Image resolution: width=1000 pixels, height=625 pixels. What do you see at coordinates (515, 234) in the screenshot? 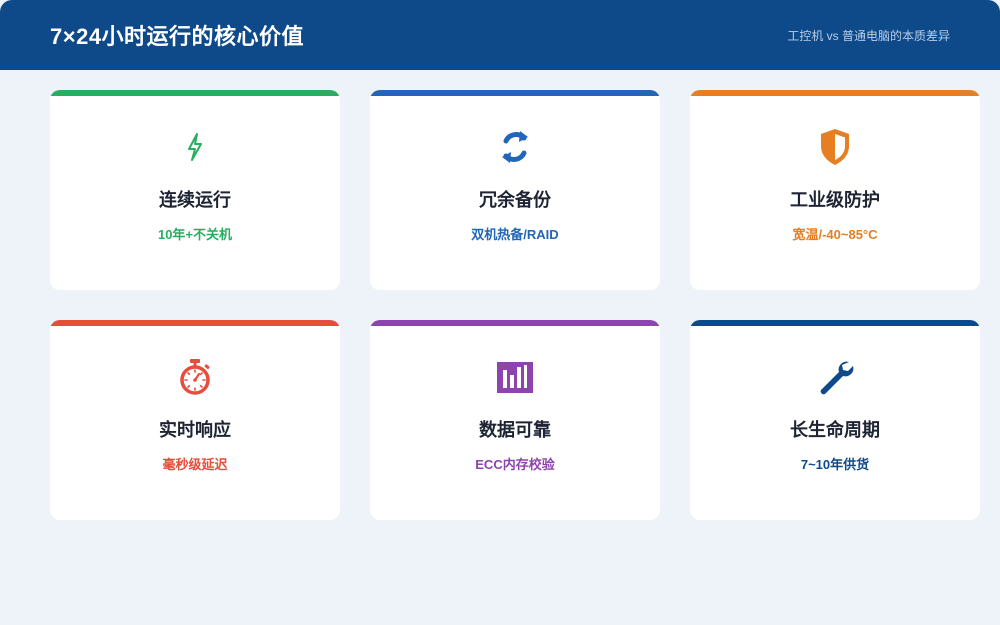
I see `card-description: 双机热备/RAID` at bounding box center [515, 234].